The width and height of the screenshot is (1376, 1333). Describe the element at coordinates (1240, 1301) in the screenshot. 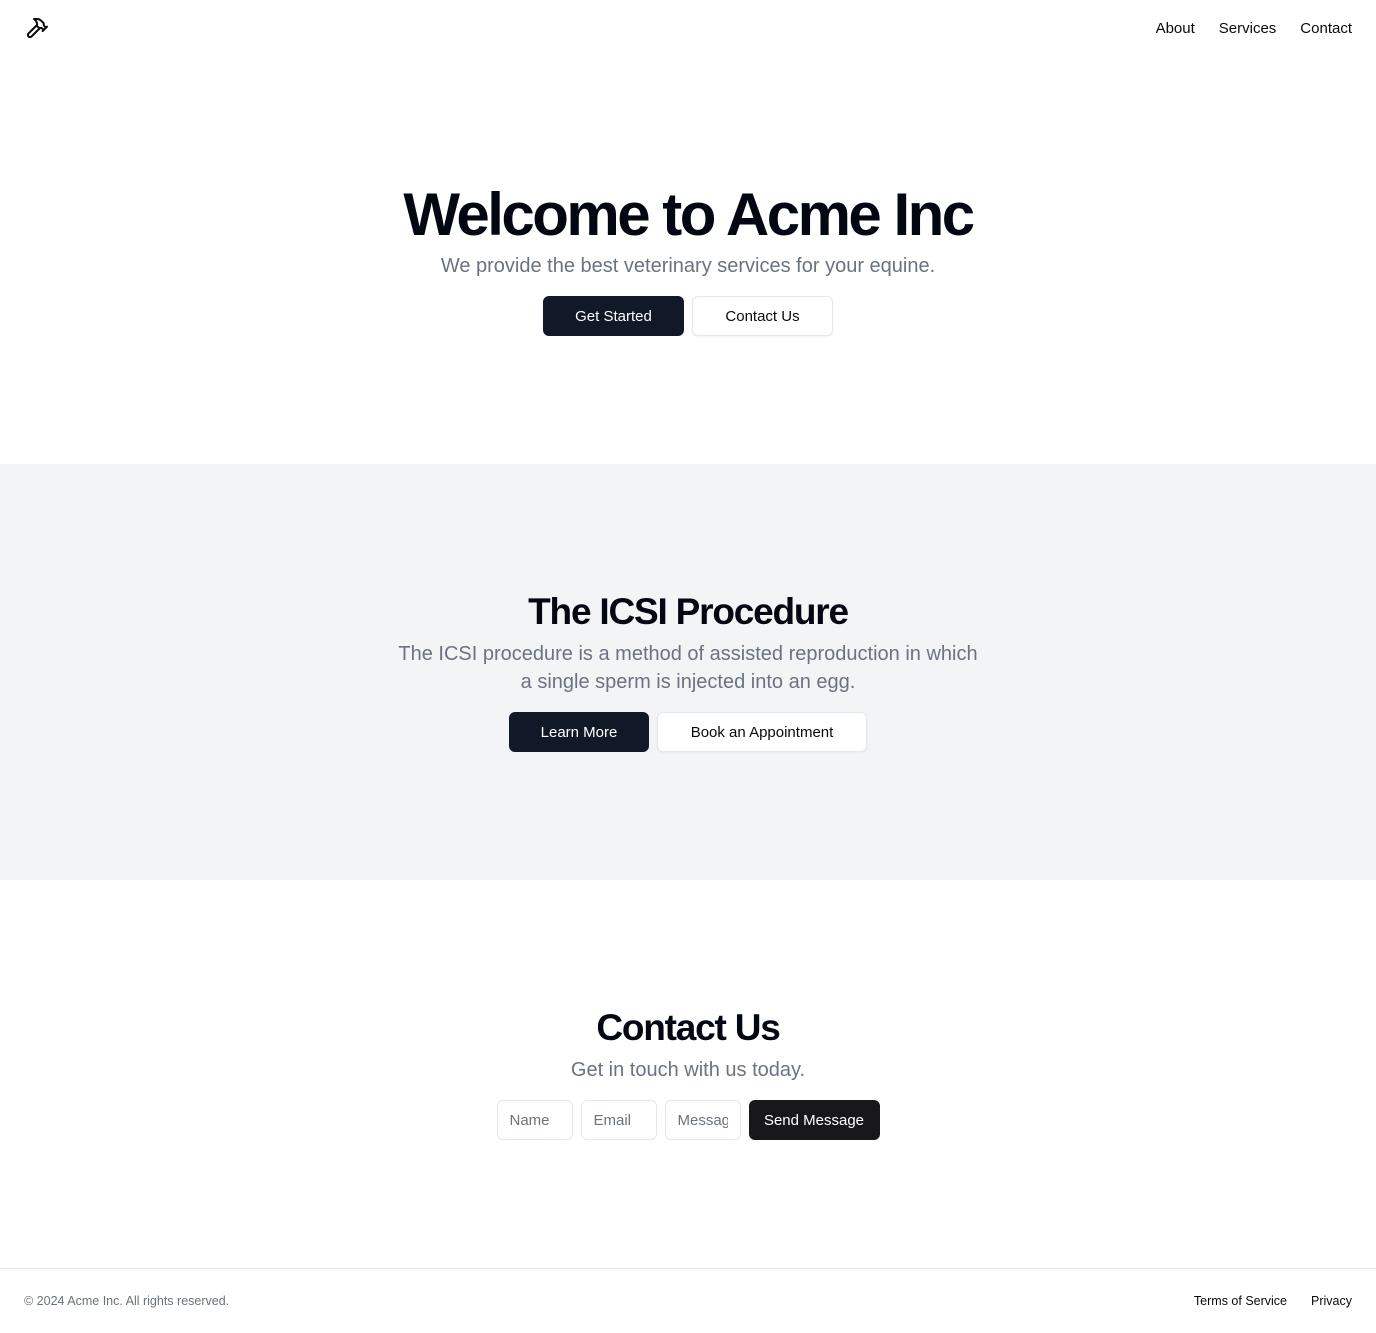

I see `footer-link-terms: Terms of Service` at that location.